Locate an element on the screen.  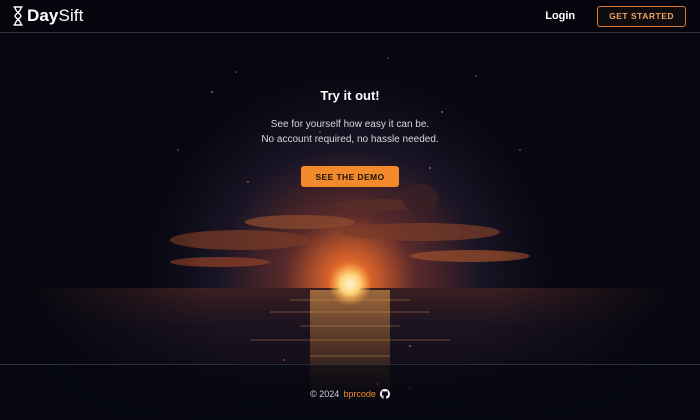
see-the-demo-label: SEE THE DEMO is located at coordinates (350, 176).